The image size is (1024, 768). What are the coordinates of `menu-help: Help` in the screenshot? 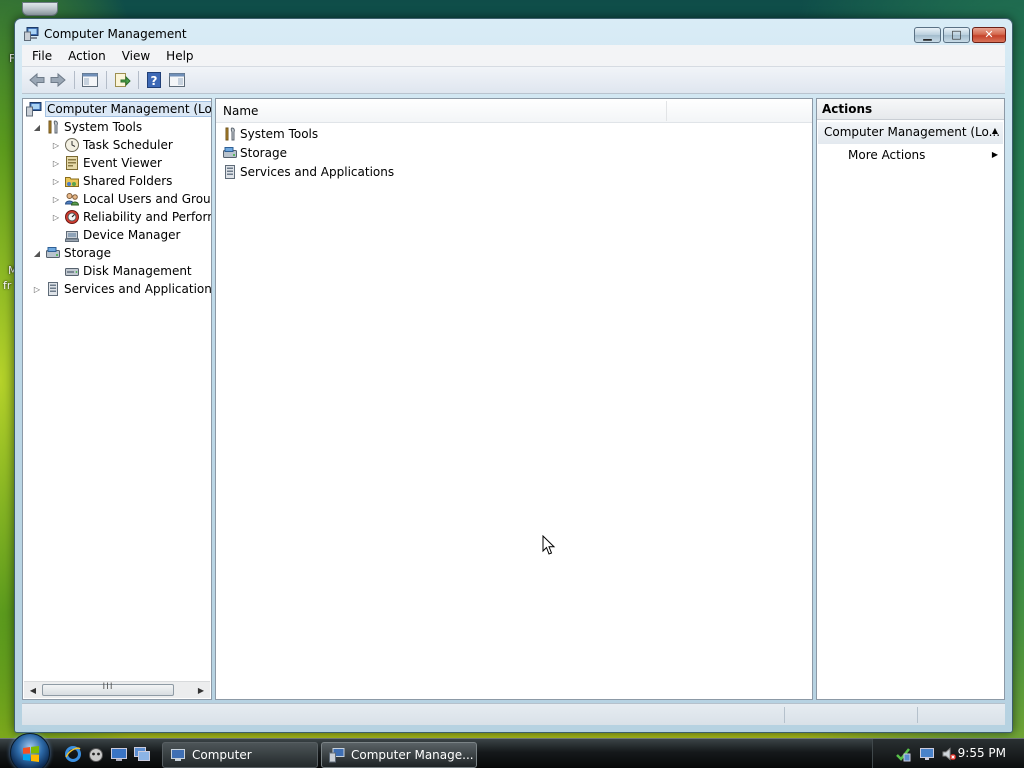 It's located at (179, 56).